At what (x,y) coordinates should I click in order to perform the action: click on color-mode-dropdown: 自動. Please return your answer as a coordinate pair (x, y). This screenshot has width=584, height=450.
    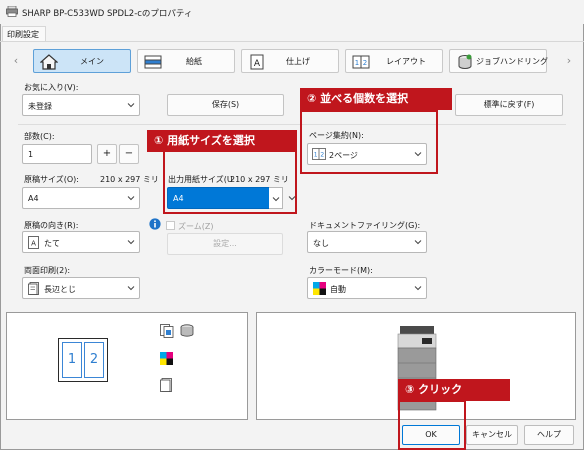
    Looking at the image, I should click on (367, 288).